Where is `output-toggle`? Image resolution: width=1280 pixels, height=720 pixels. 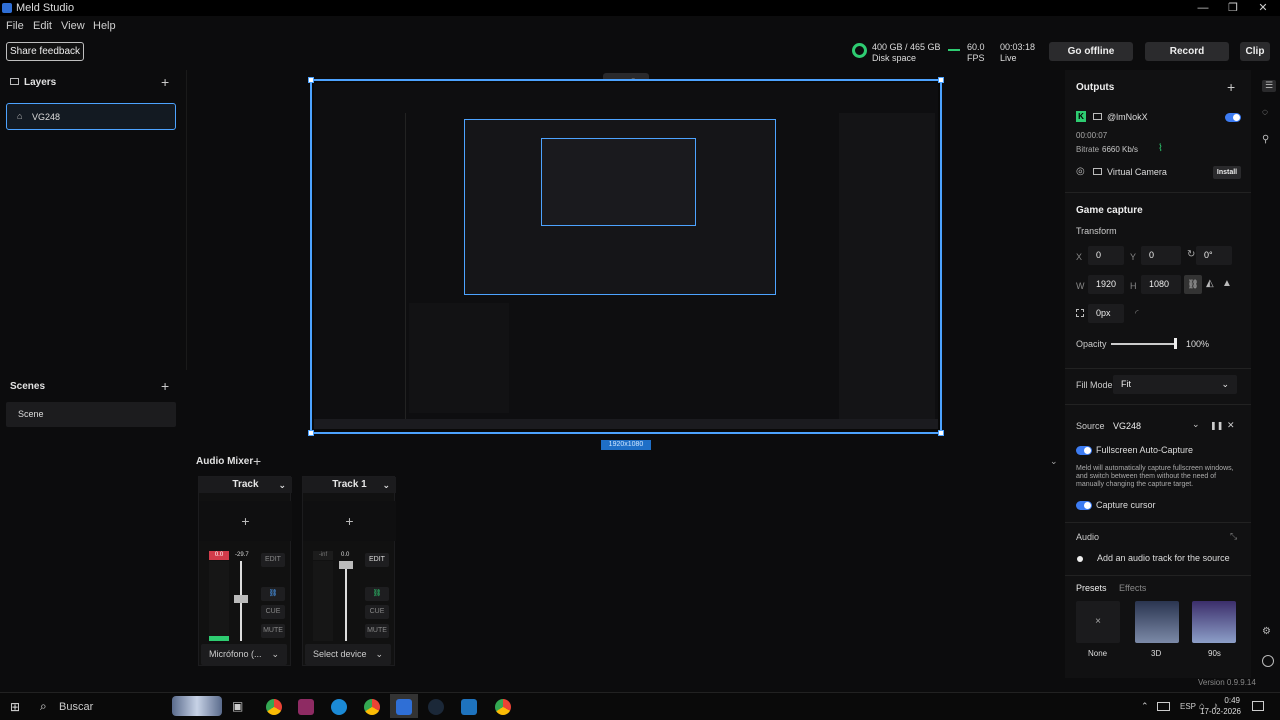 output-toggle is located at coordinates (1233, 117).